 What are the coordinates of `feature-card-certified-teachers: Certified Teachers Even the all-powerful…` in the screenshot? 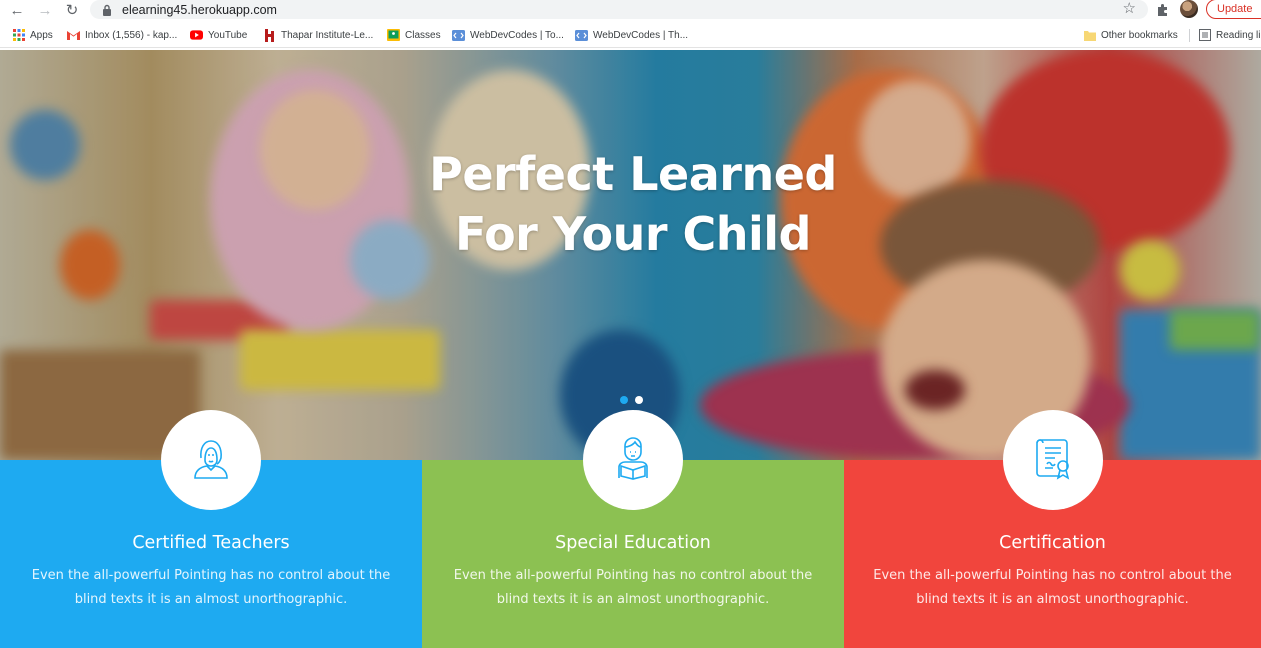 It's located at (211, 529).